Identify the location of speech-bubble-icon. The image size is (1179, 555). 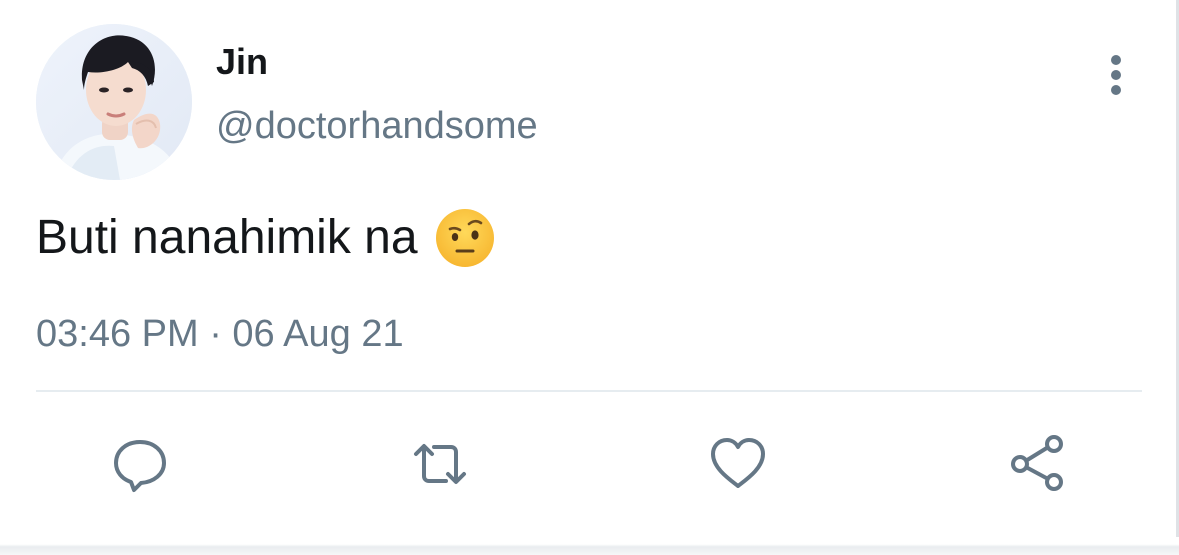
(140, 466).